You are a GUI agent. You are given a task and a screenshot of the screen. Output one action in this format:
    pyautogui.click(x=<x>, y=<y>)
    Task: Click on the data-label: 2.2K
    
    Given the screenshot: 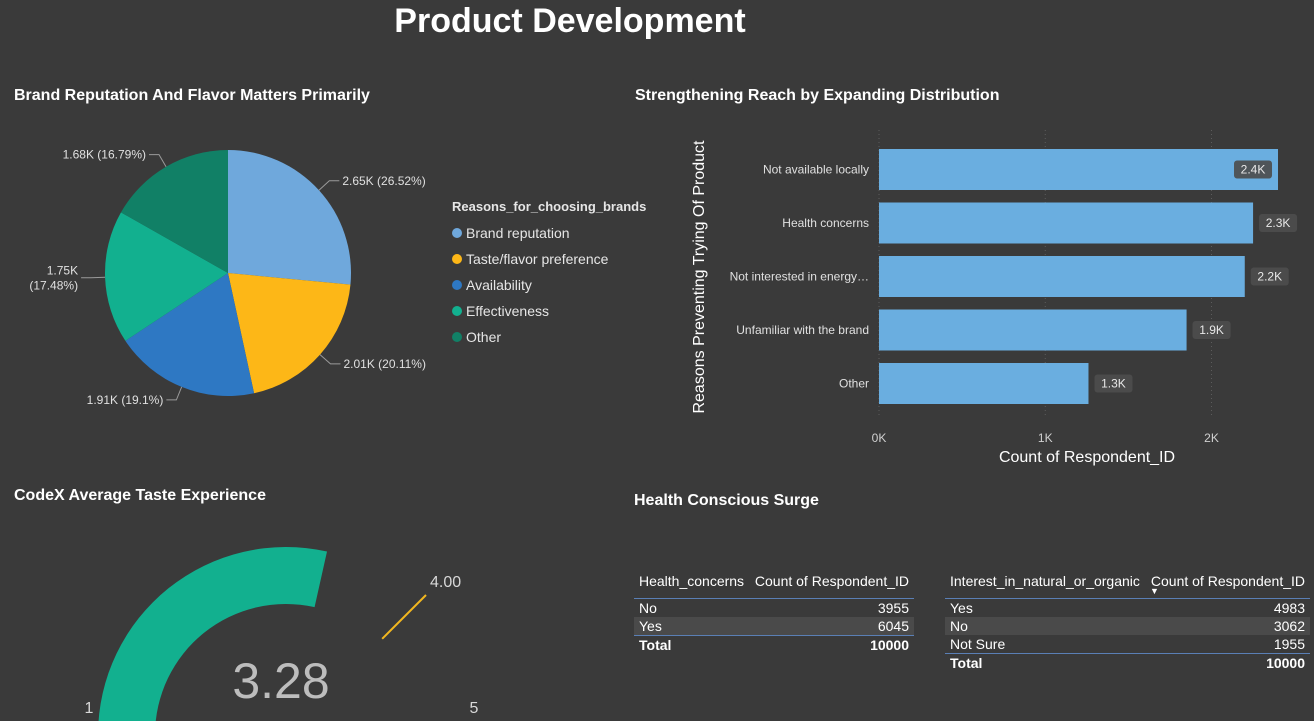 What is the action you would take?
    pyautogui.click(x=1269, y=277)
    